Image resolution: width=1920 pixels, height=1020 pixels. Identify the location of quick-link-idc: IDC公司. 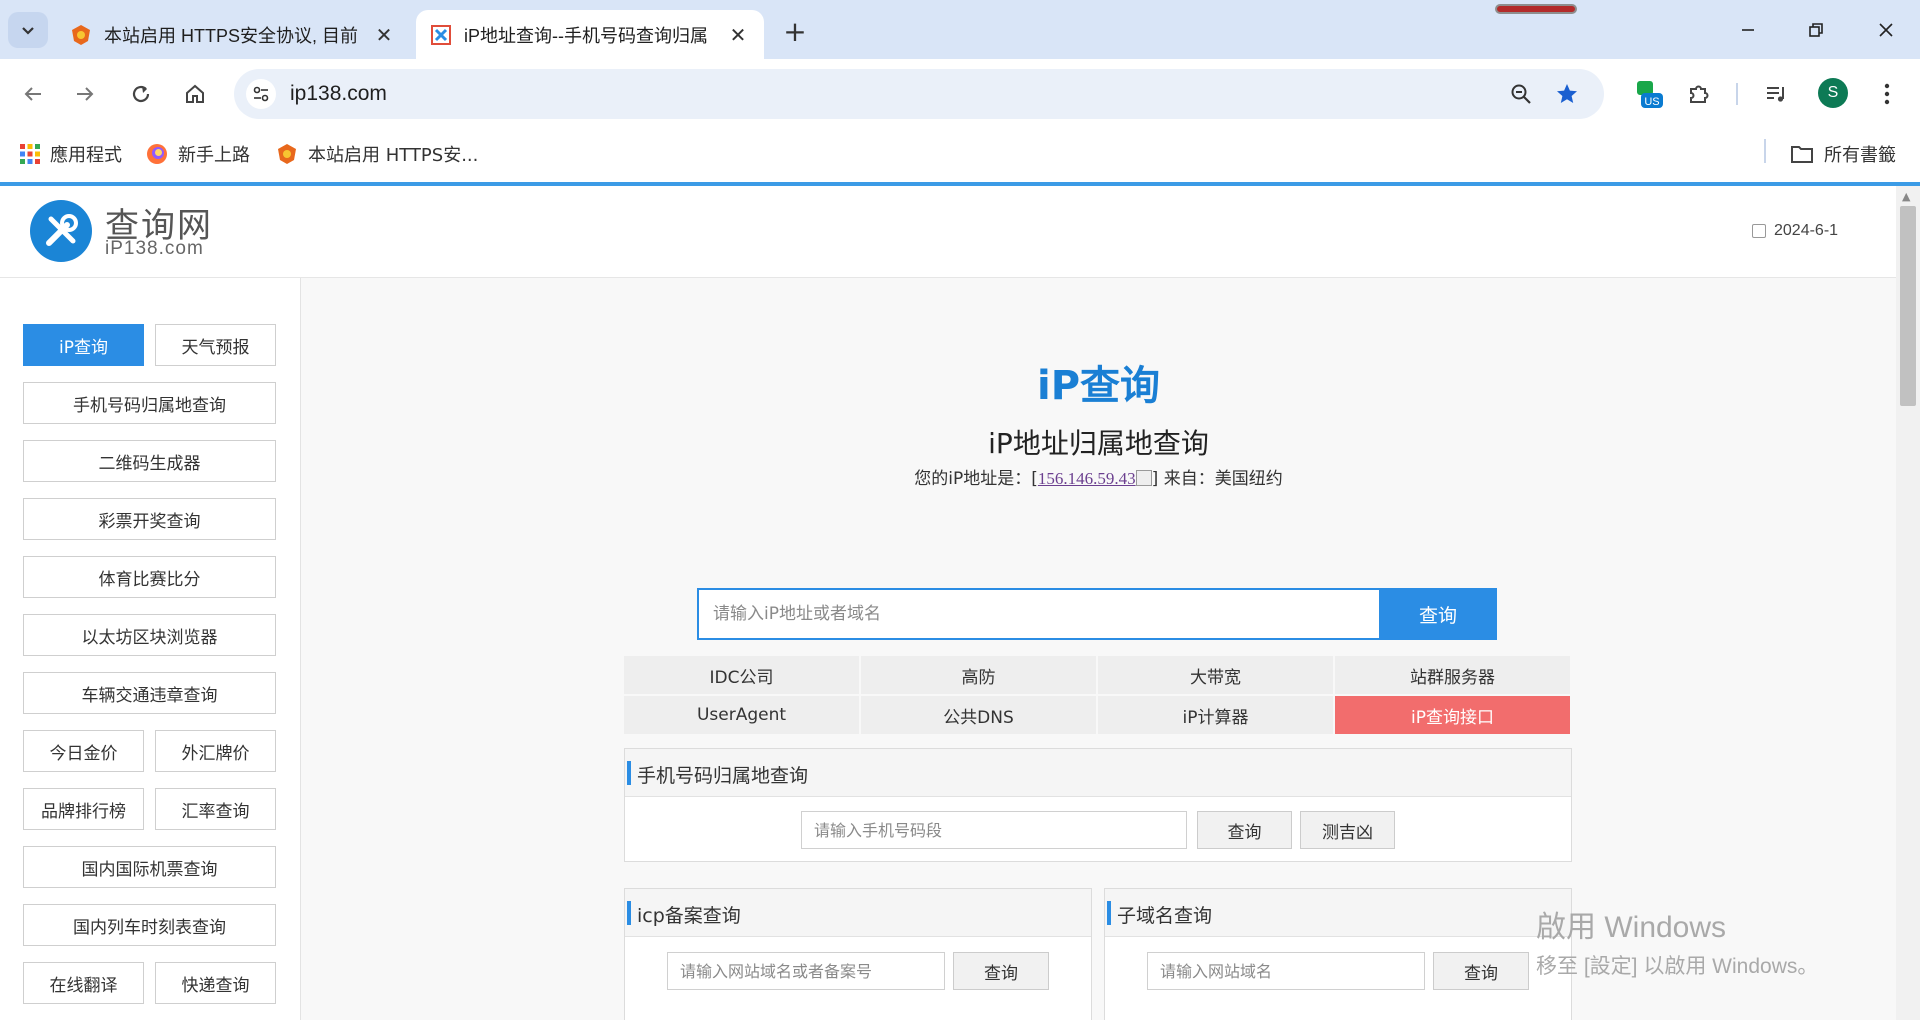
(741, 675).